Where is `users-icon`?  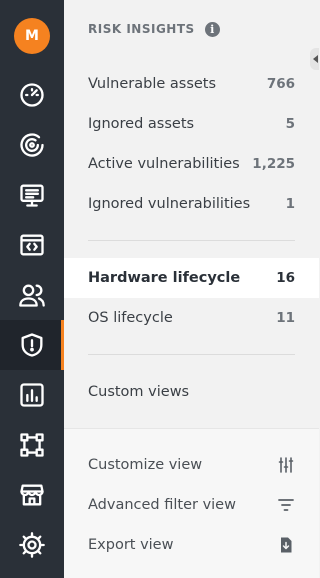
users-icon is located at coordinates (32, 295).